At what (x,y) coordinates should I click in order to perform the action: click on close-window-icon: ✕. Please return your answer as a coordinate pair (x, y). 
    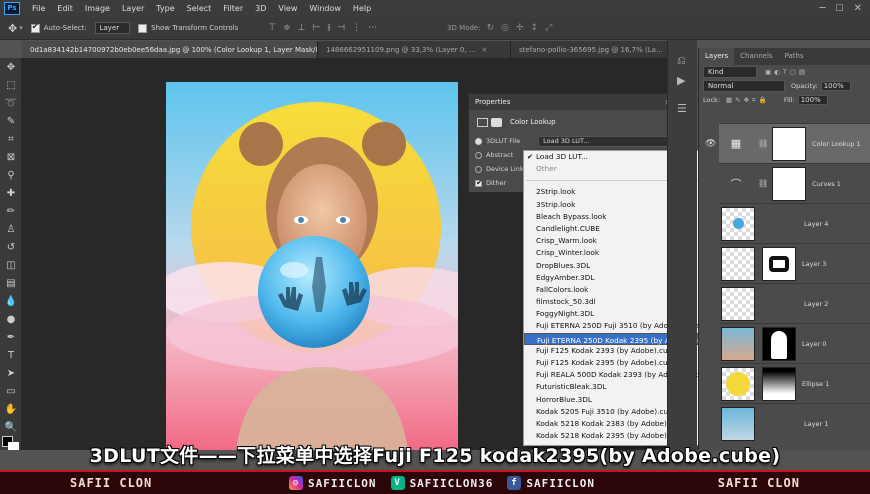
    Looking at the image, I should click on (858, 8).